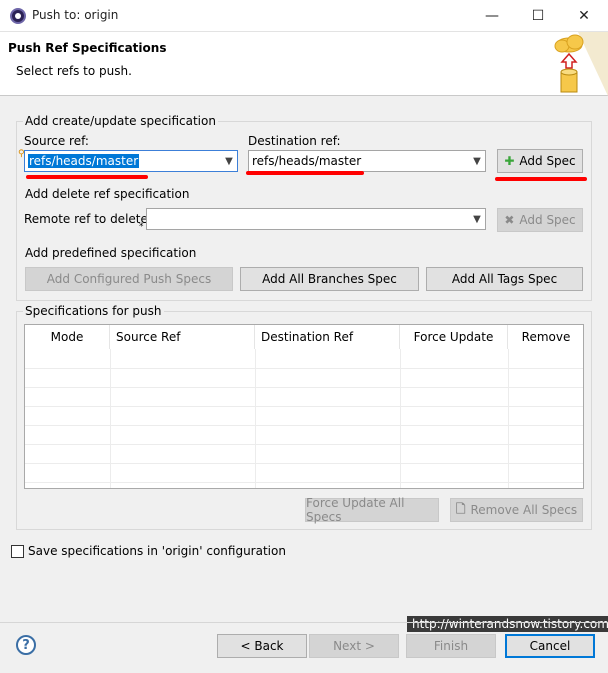 Image resolution: width=608 pixels, height=673 pixels. What do you see at coordinates (584, 16) in the screenshot?
I see `close-button: ✕` at bounding box center [584, 16].